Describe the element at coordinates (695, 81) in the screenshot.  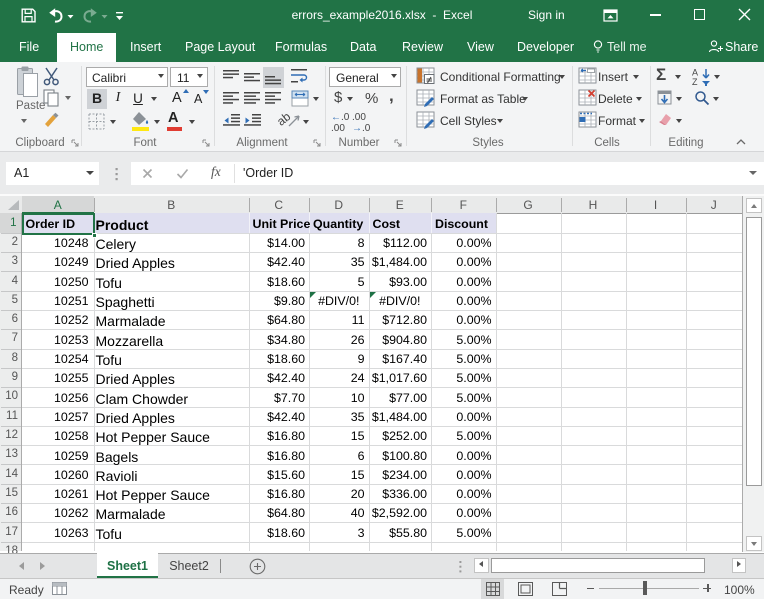
I see `svg-text: Z` at that location.